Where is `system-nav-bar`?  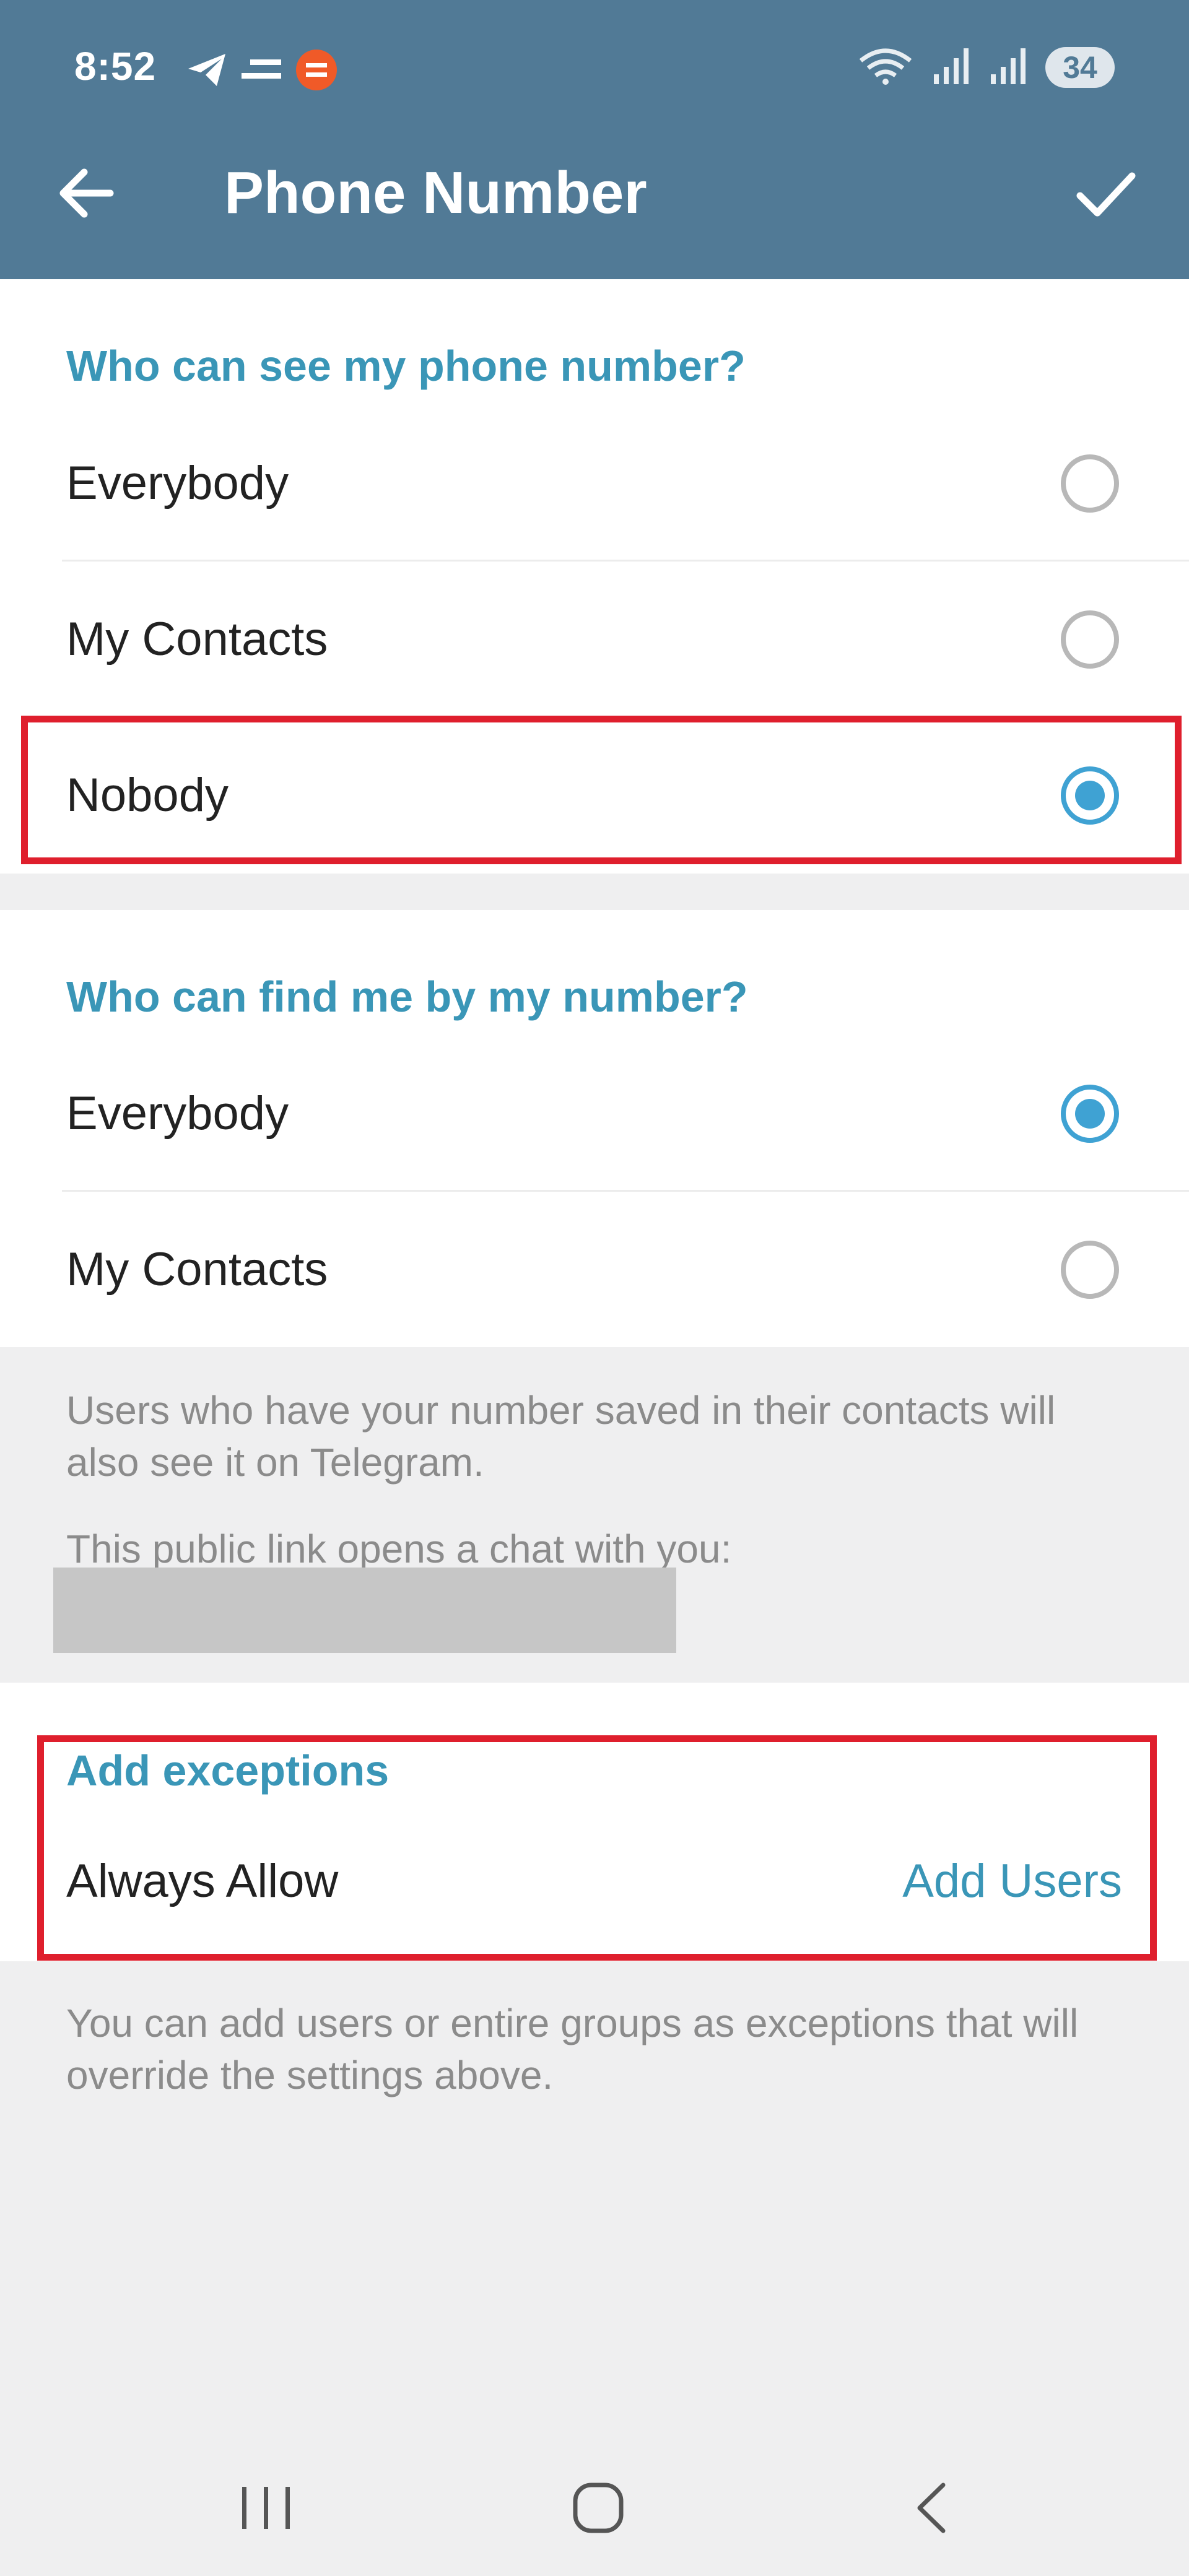 system-nav-bar is located at coordinates (594, 2507).